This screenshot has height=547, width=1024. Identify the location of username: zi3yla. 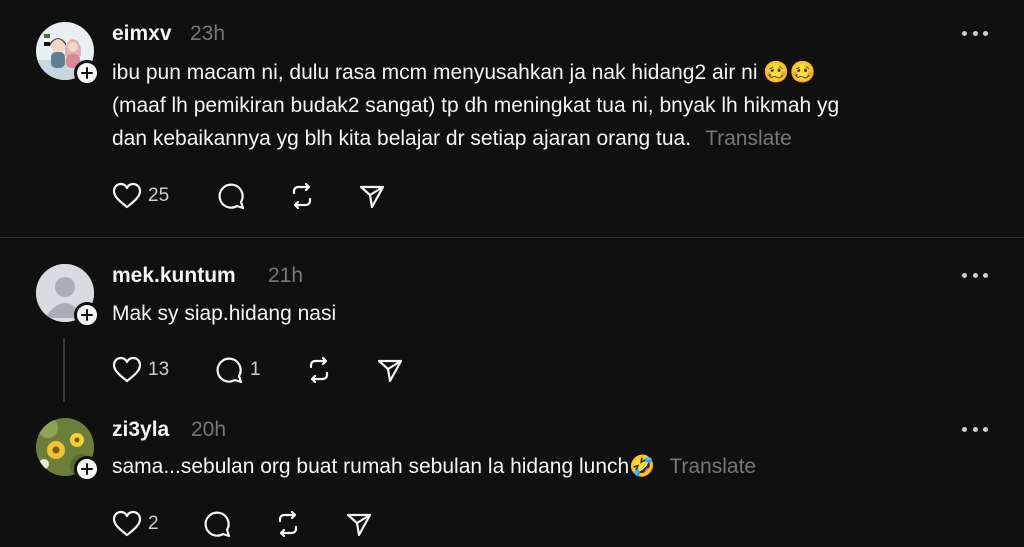
(140, 430).